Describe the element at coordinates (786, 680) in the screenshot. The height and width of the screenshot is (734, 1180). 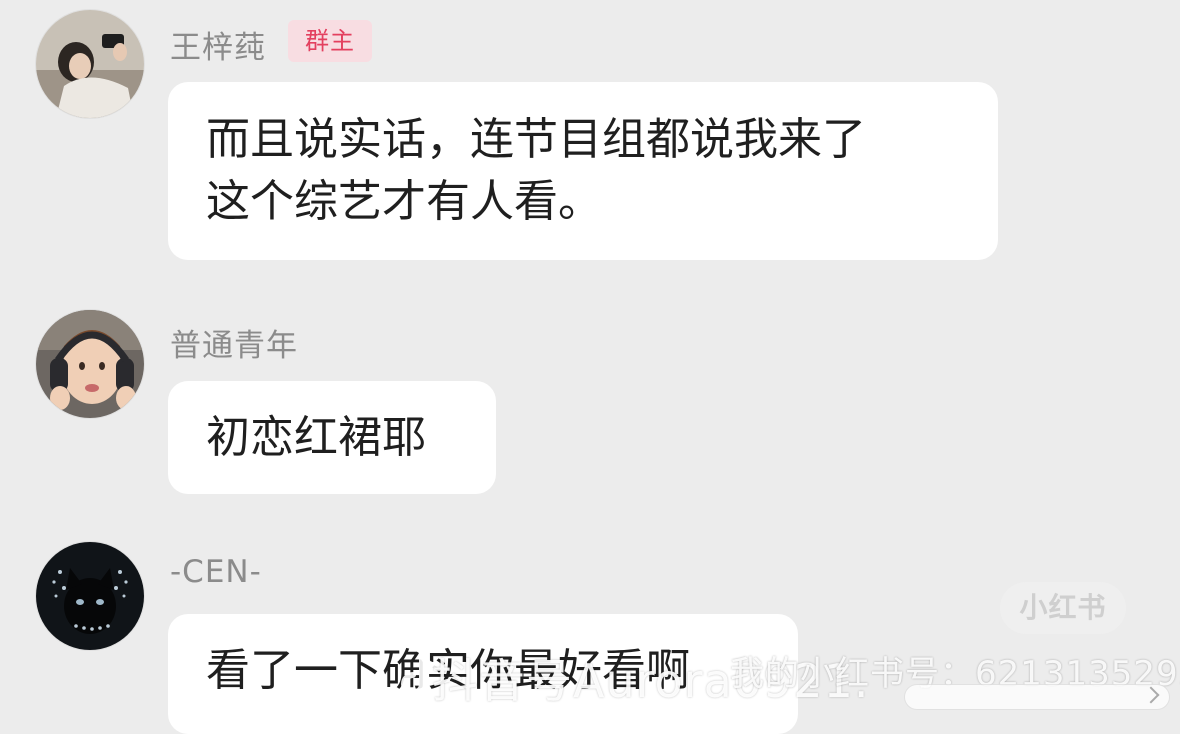
I see `watermark-row: 抖音号Aurora0921. 我的小红书号：6213135293` at that location.